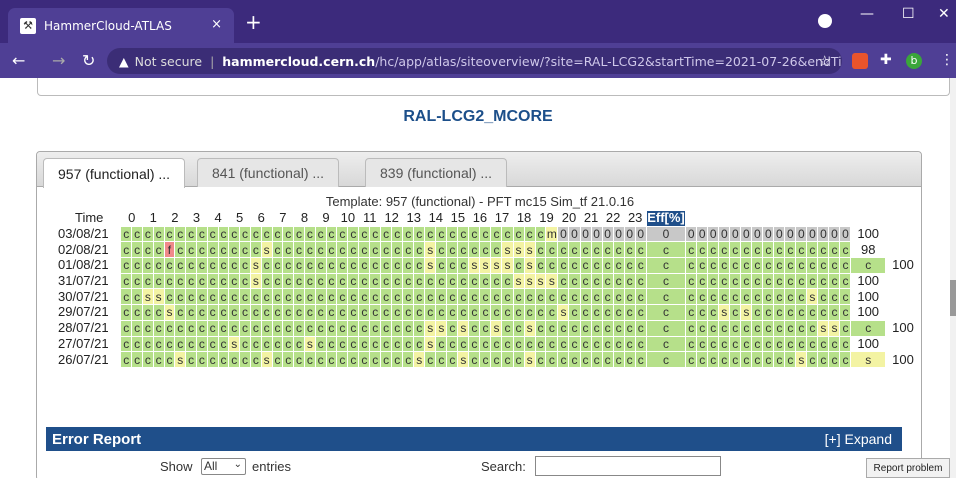  I want to click on forward-arrow-icon: →, so click(58, 60).